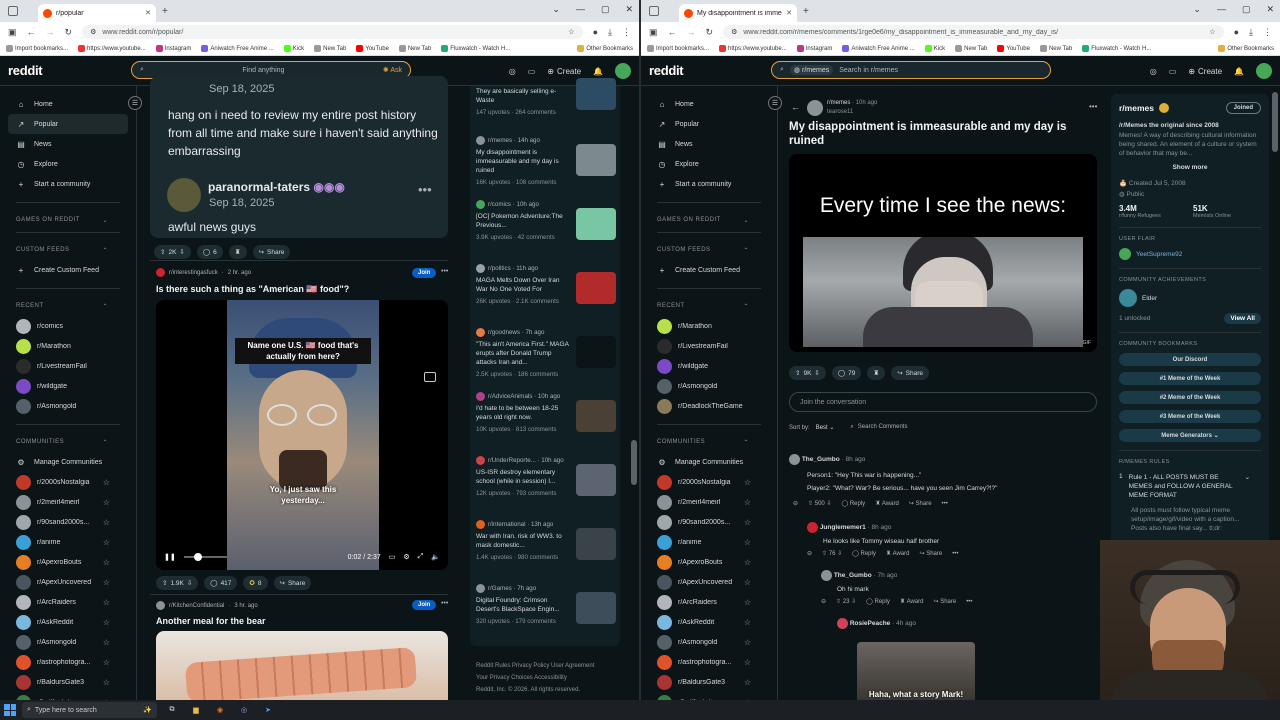  Describe the element at coordinates (1013, 48) in the screenshot. I see `bookmark-item: YouTube` at that location.